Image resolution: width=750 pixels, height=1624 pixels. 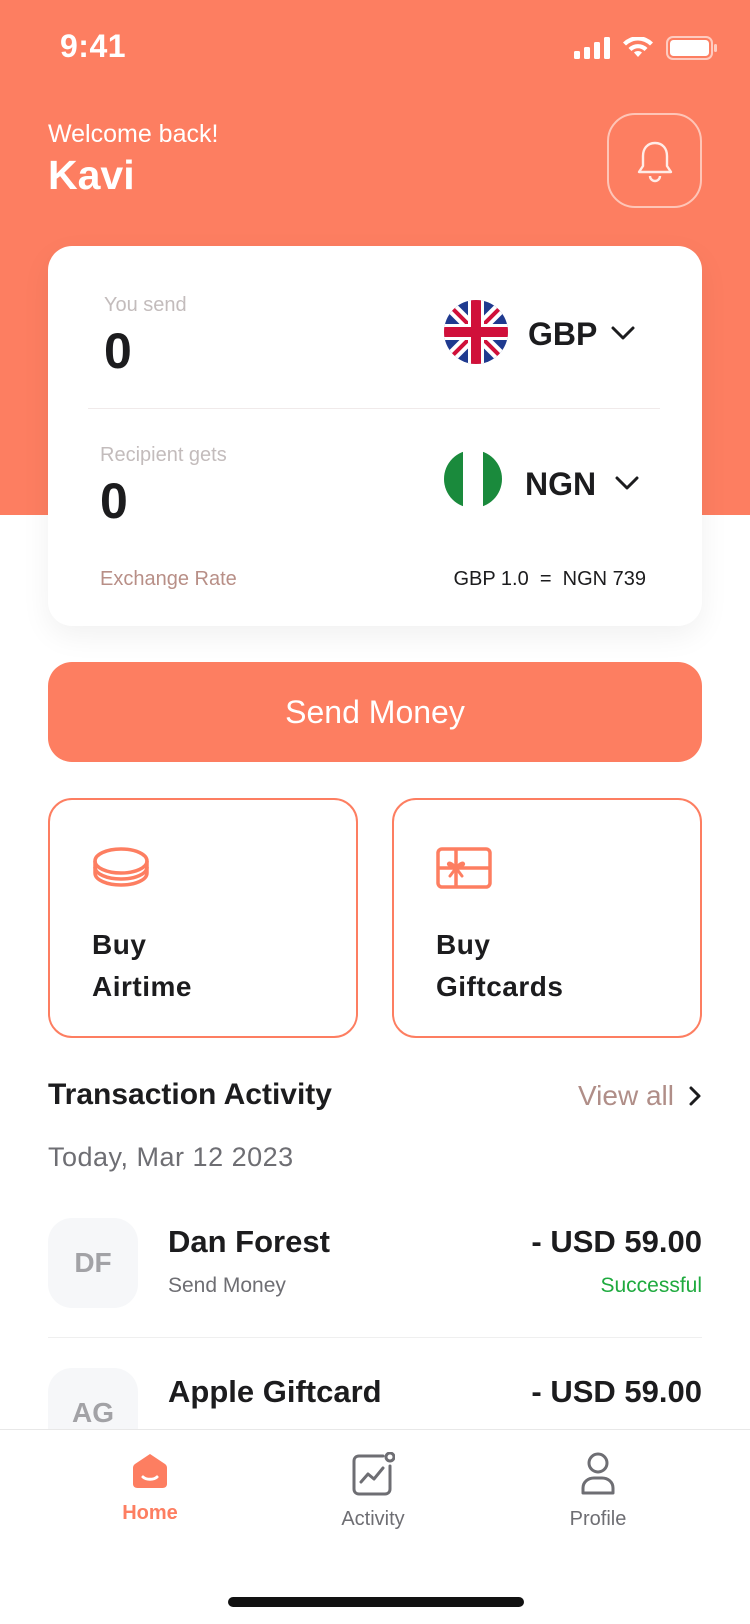 I want to click on activity-date: Today, Mar 12 2023, so click(x=171, y=1157).